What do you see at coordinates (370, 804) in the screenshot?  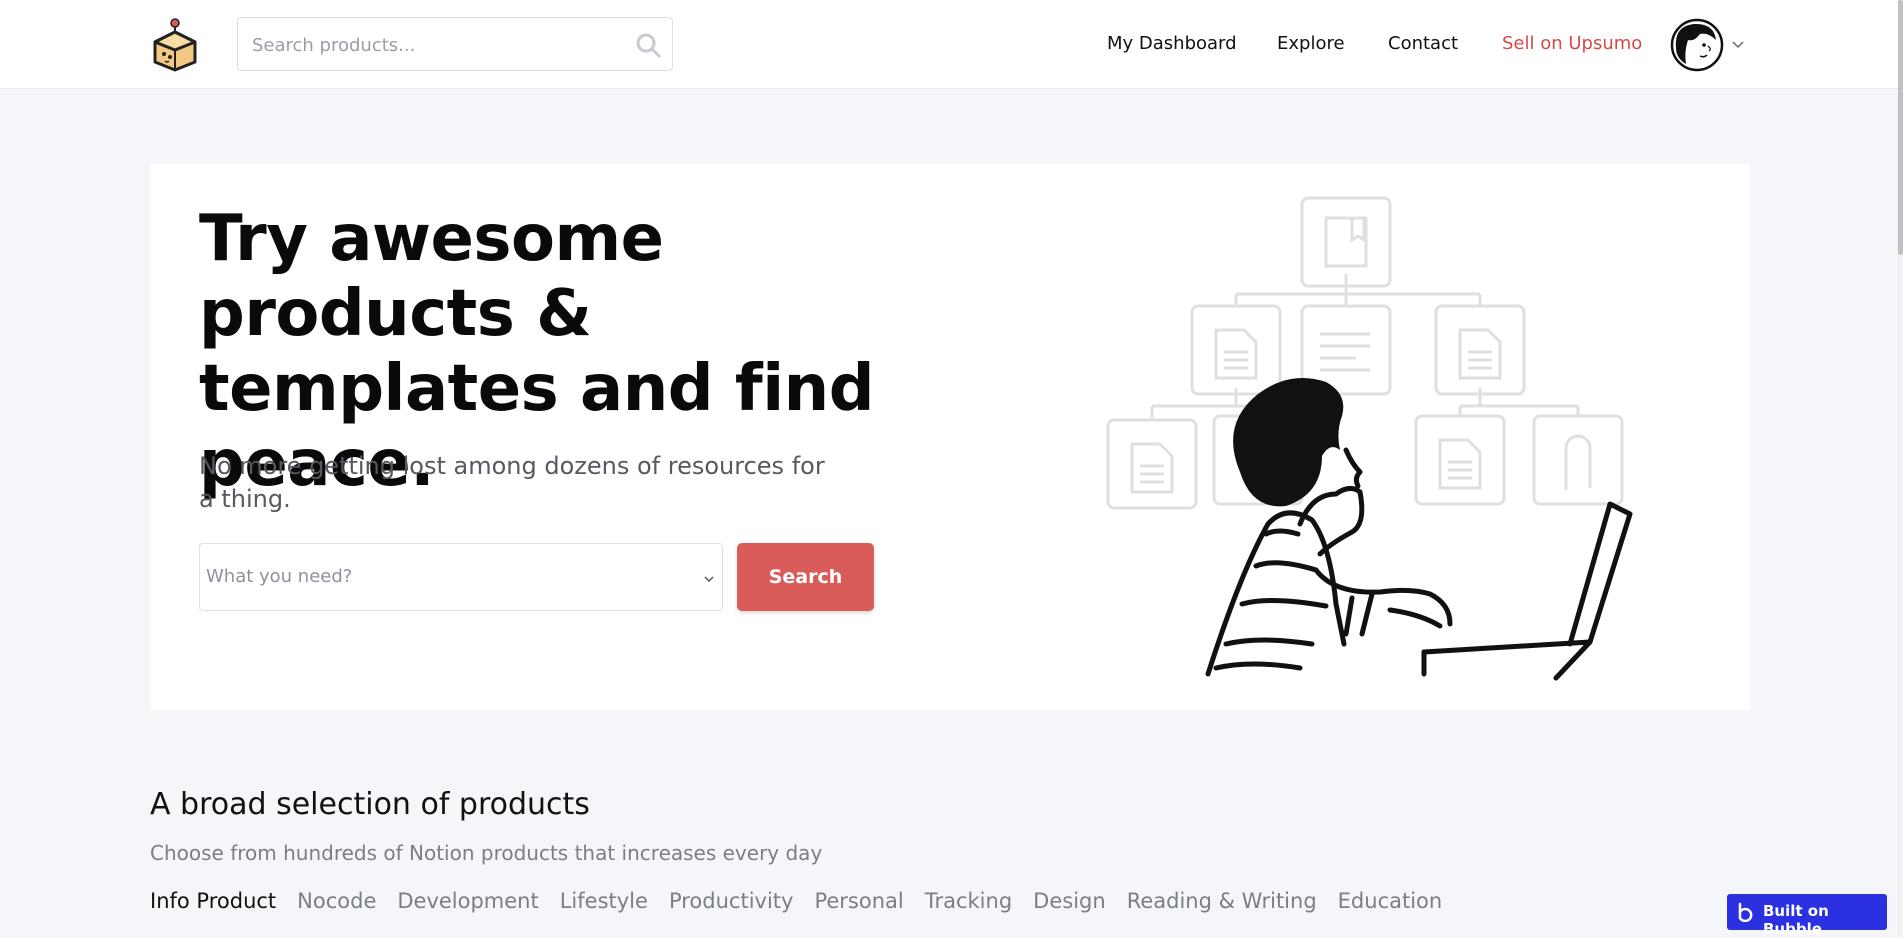 I see `section-title: A broad selection of products` at bounding box center [370, 804].